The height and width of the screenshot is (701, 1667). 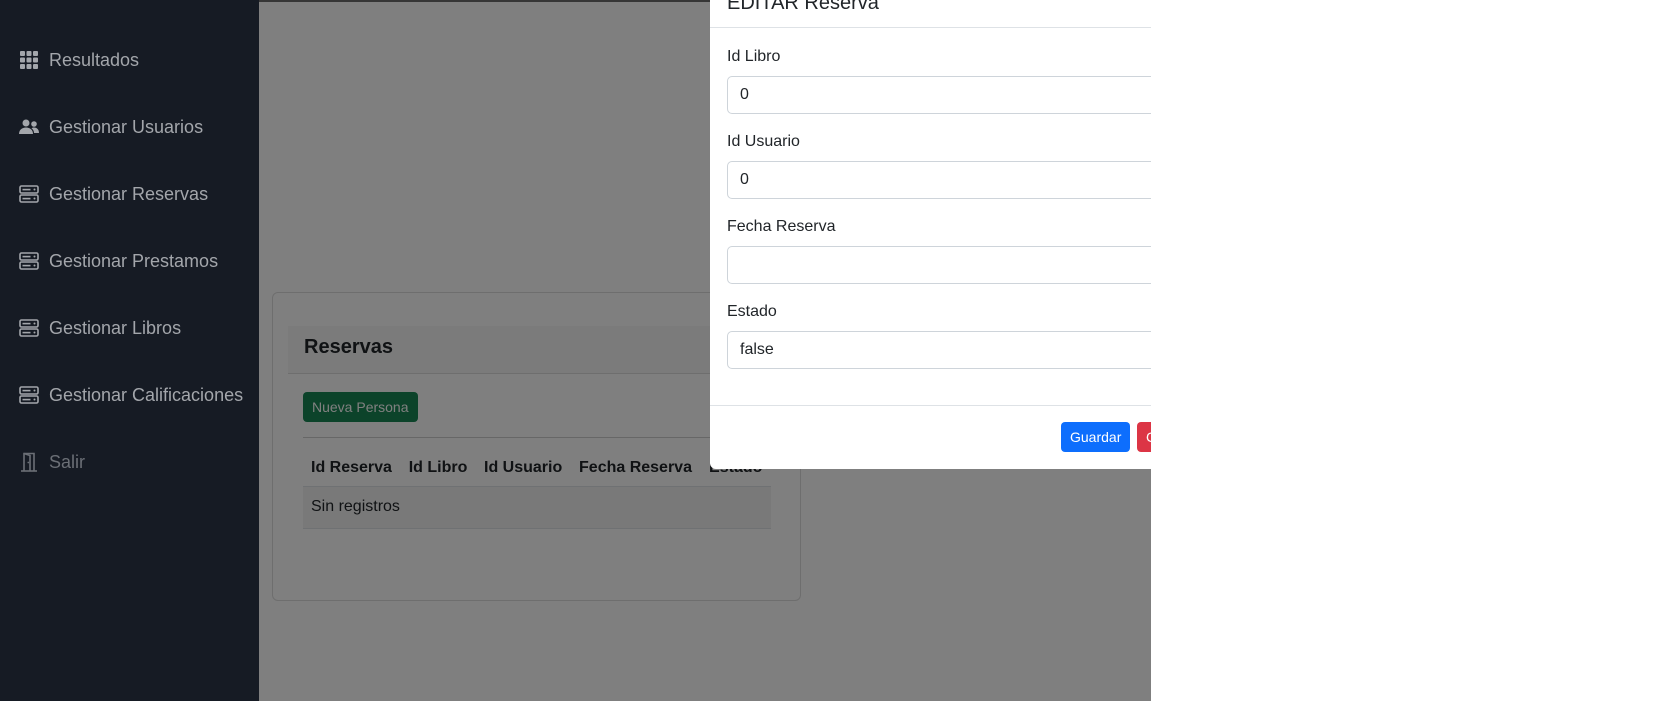 What do you see at coordinates (115, 327) in the screenshot?
I see `sidebar-item-label: Gestionar Libros` at bounding box center [115, 327].